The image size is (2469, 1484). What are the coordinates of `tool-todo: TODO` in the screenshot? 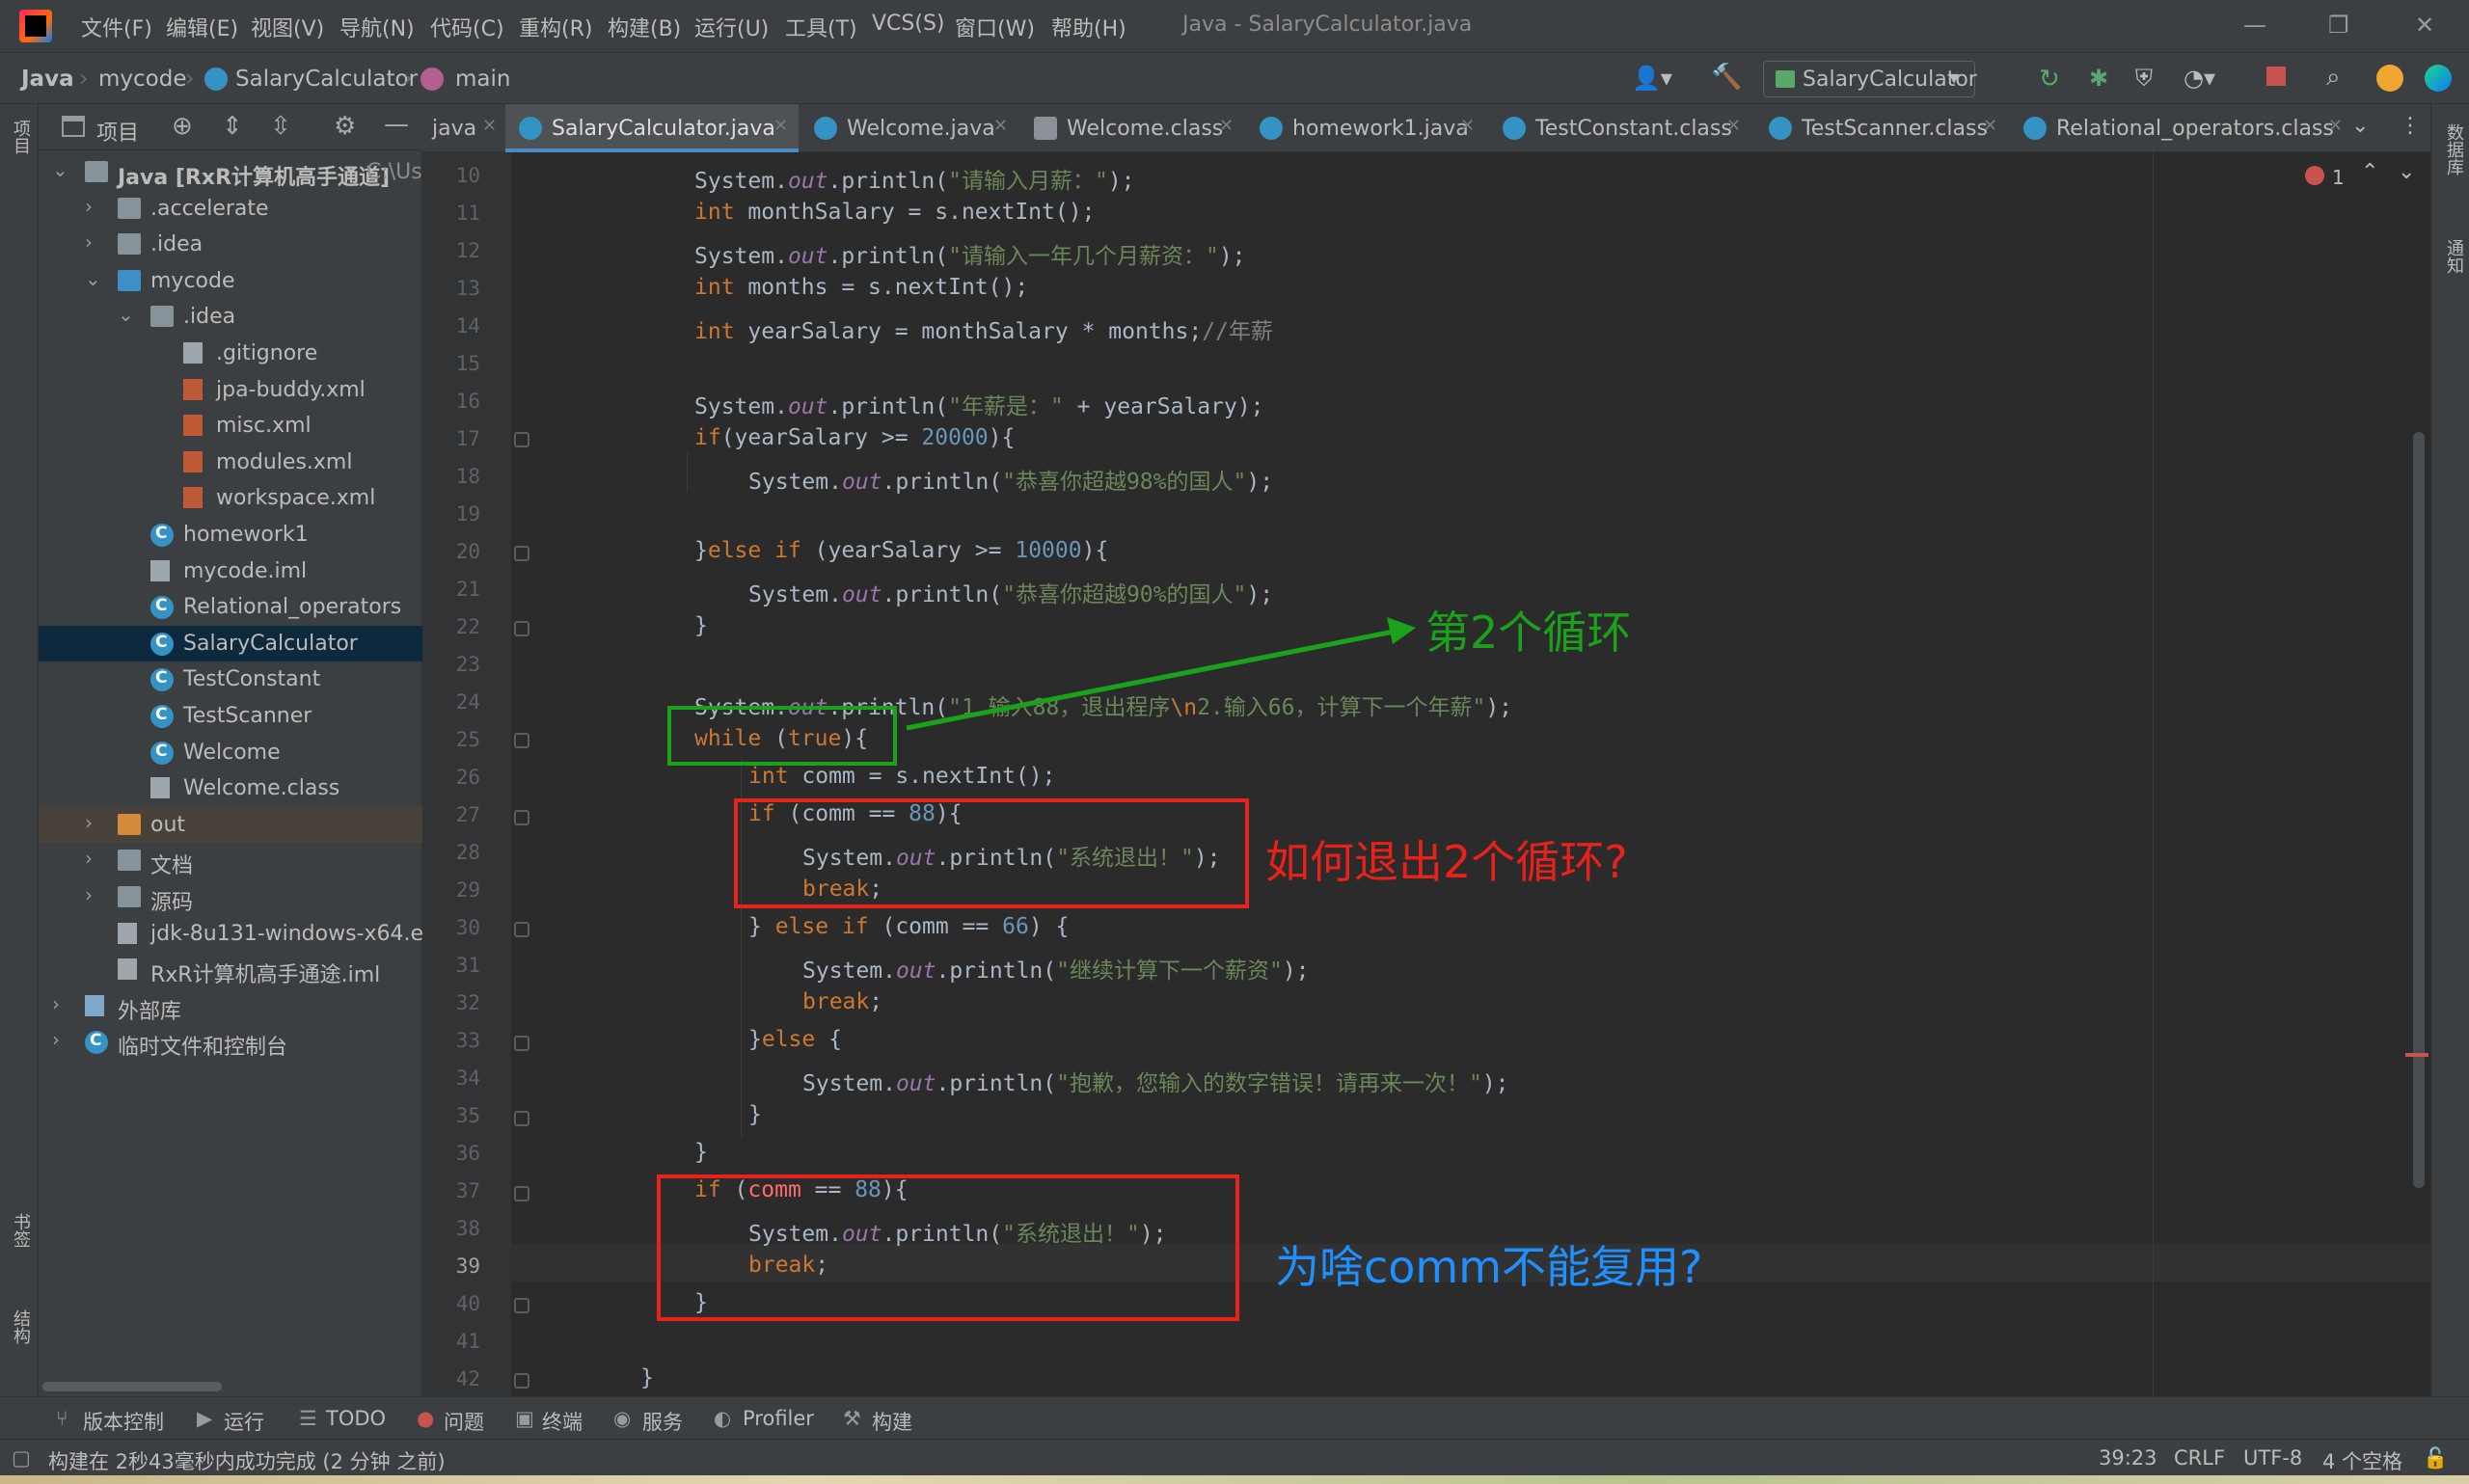 It's located at (356, 1418).